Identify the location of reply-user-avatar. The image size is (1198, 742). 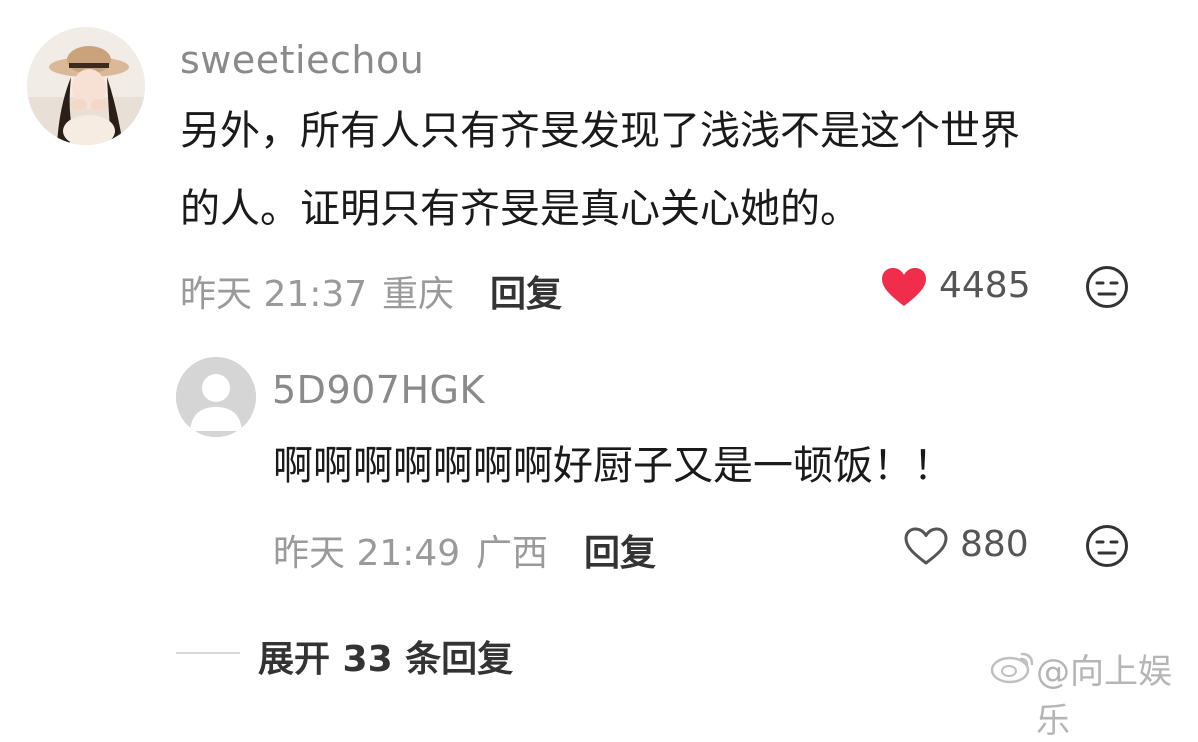
(216, 397).